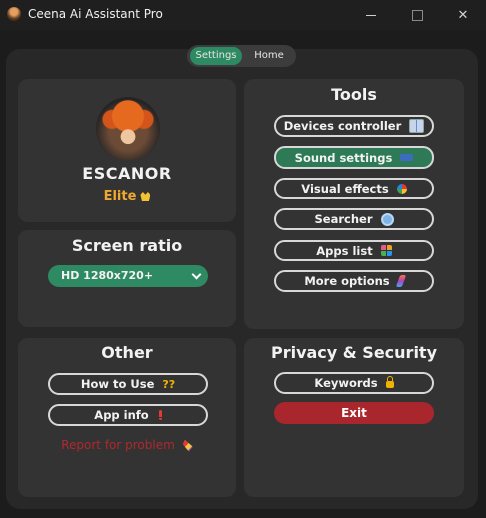  Describe the element at coordinates (118, 445) in the screenshot. I see `report-problem-label: Report for problem` at that location.